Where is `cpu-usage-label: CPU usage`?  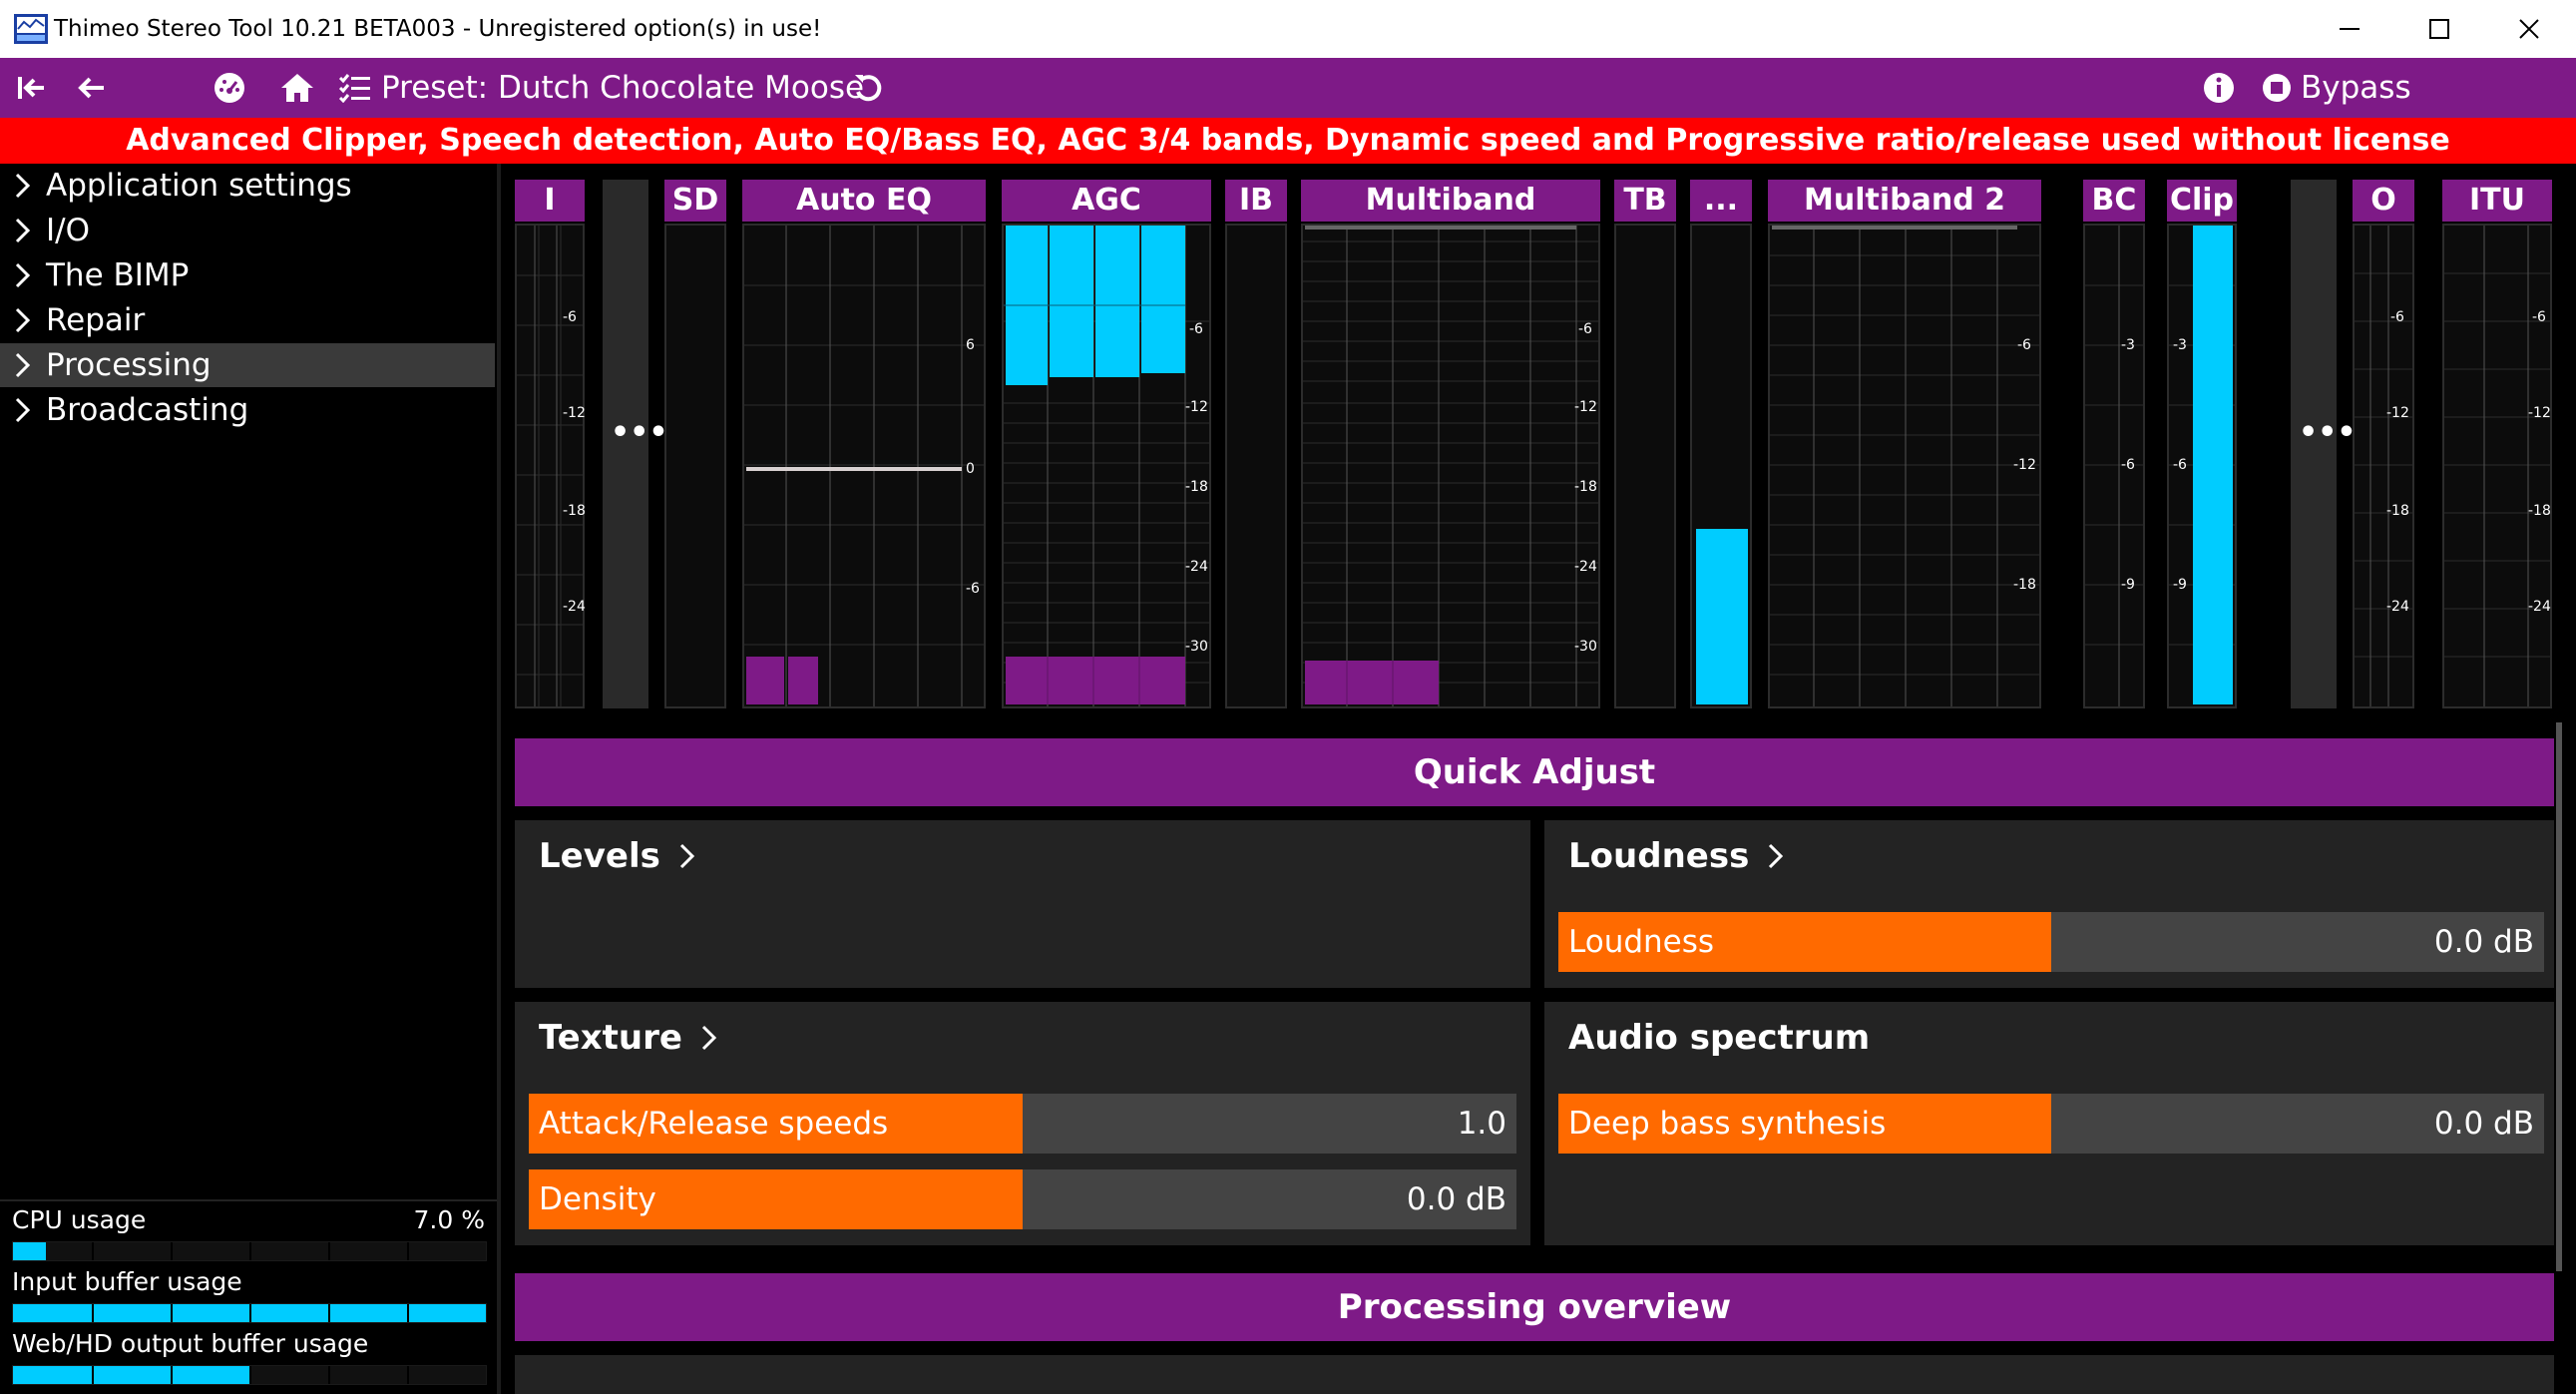
cpu-usage-label: CPU usage is located at coordinates (79, 1219).